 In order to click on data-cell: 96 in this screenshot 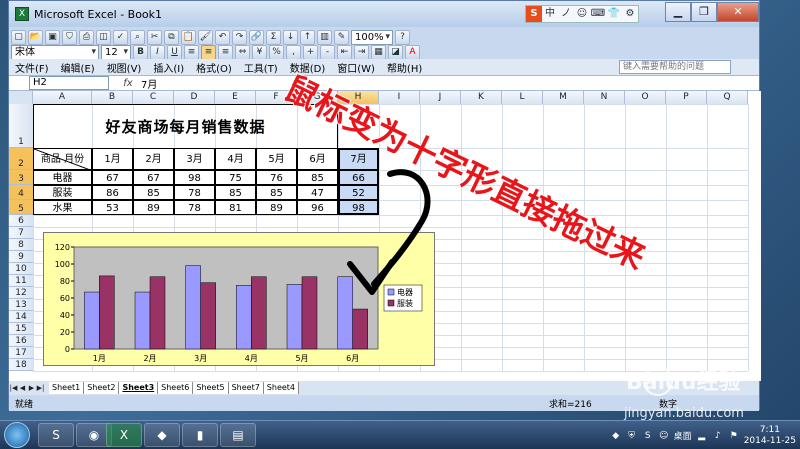, I will do `click(317, 207)`.